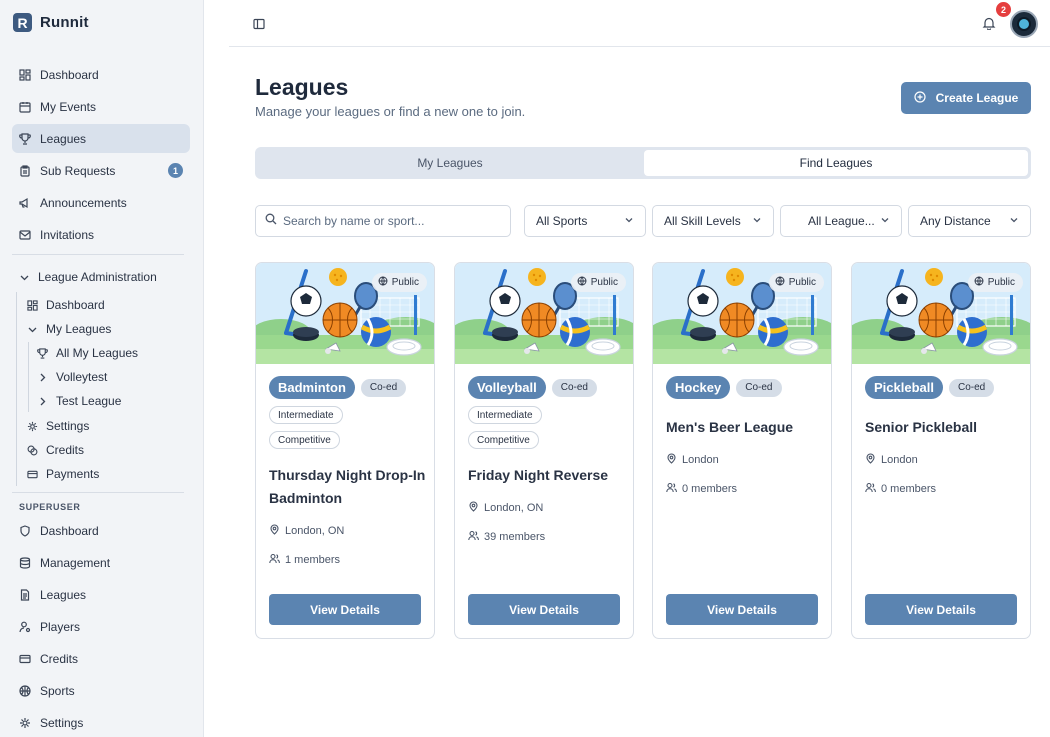  What do you see at coordinates (506, 537) in the screenshot?
I see `league-members: 39 members` at bounding box center [506, 537].